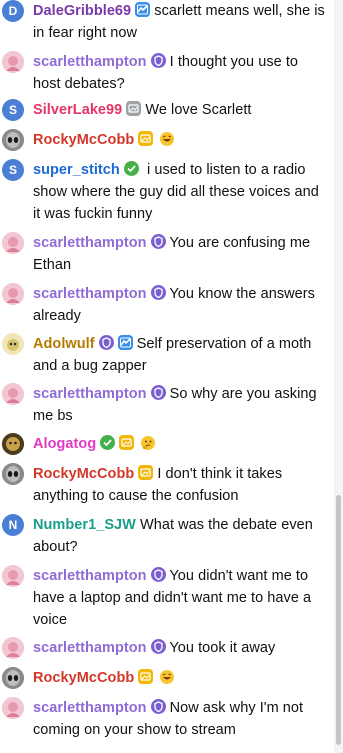 The height and width of the screenshot is (753, 343). Describe the element at coordinates (222, 648) in the screenshot. I see `message-text: You took it away` at that location.